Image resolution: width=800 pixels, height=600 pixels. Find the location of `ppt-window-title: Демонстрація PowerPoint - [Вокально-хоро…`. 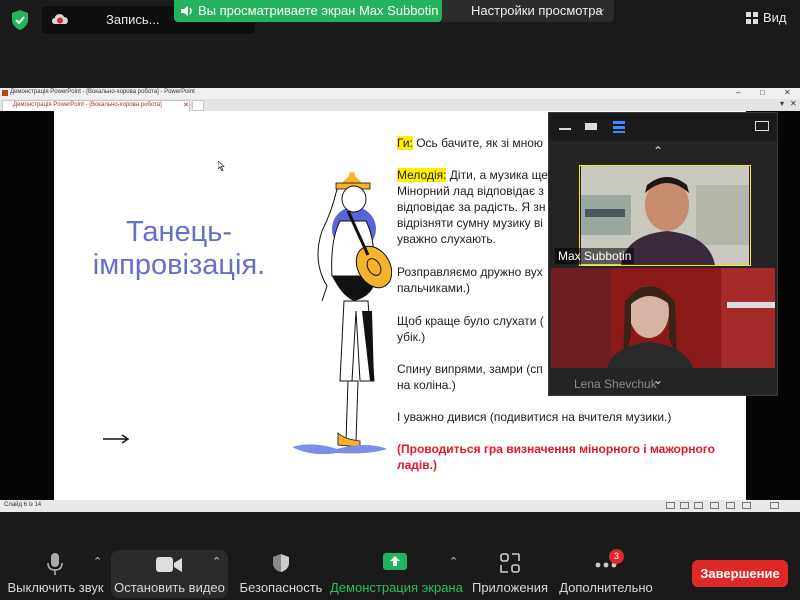

ppt-window-title: Демонстрація PowerPoint - [Вокально-хоро… is located at coordinates (102, 92).